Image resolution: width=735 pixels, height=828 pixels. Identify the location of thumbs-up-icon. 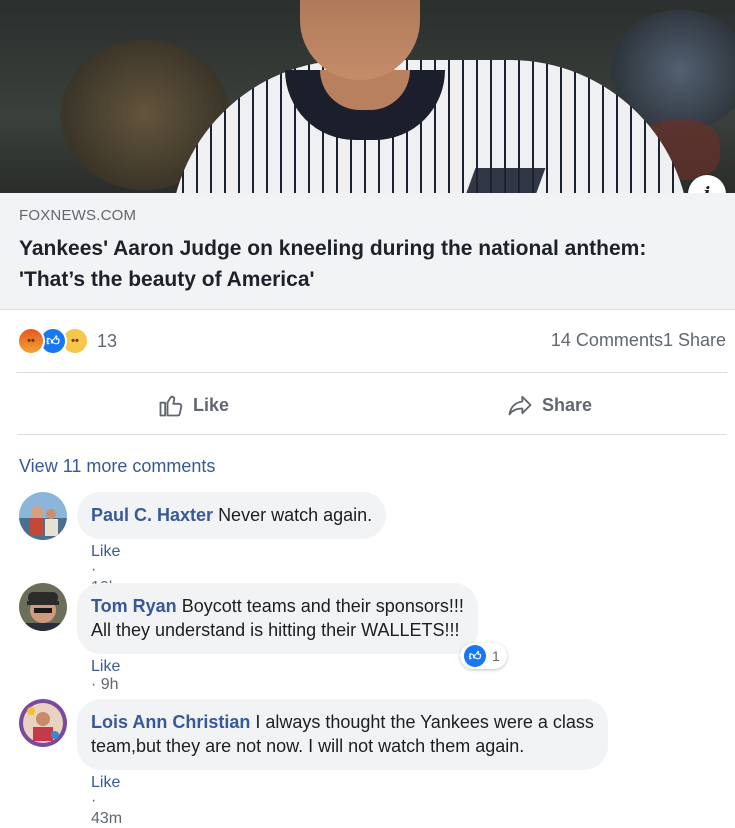
(171, 406).